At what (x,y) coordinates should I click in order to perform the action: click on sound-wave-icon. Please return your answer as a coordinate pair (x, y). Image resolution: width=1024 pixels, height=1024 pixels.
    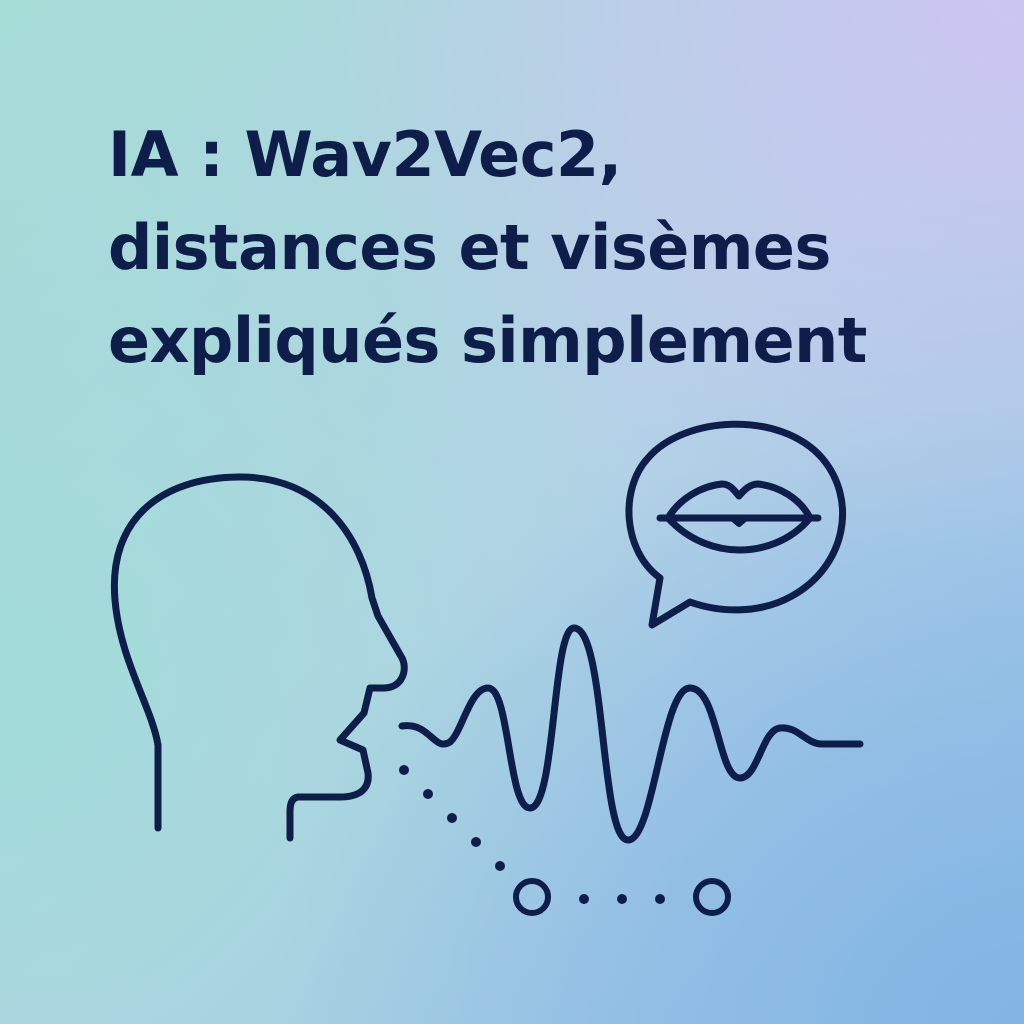
    Looking at the image, I should click on (631, 734).